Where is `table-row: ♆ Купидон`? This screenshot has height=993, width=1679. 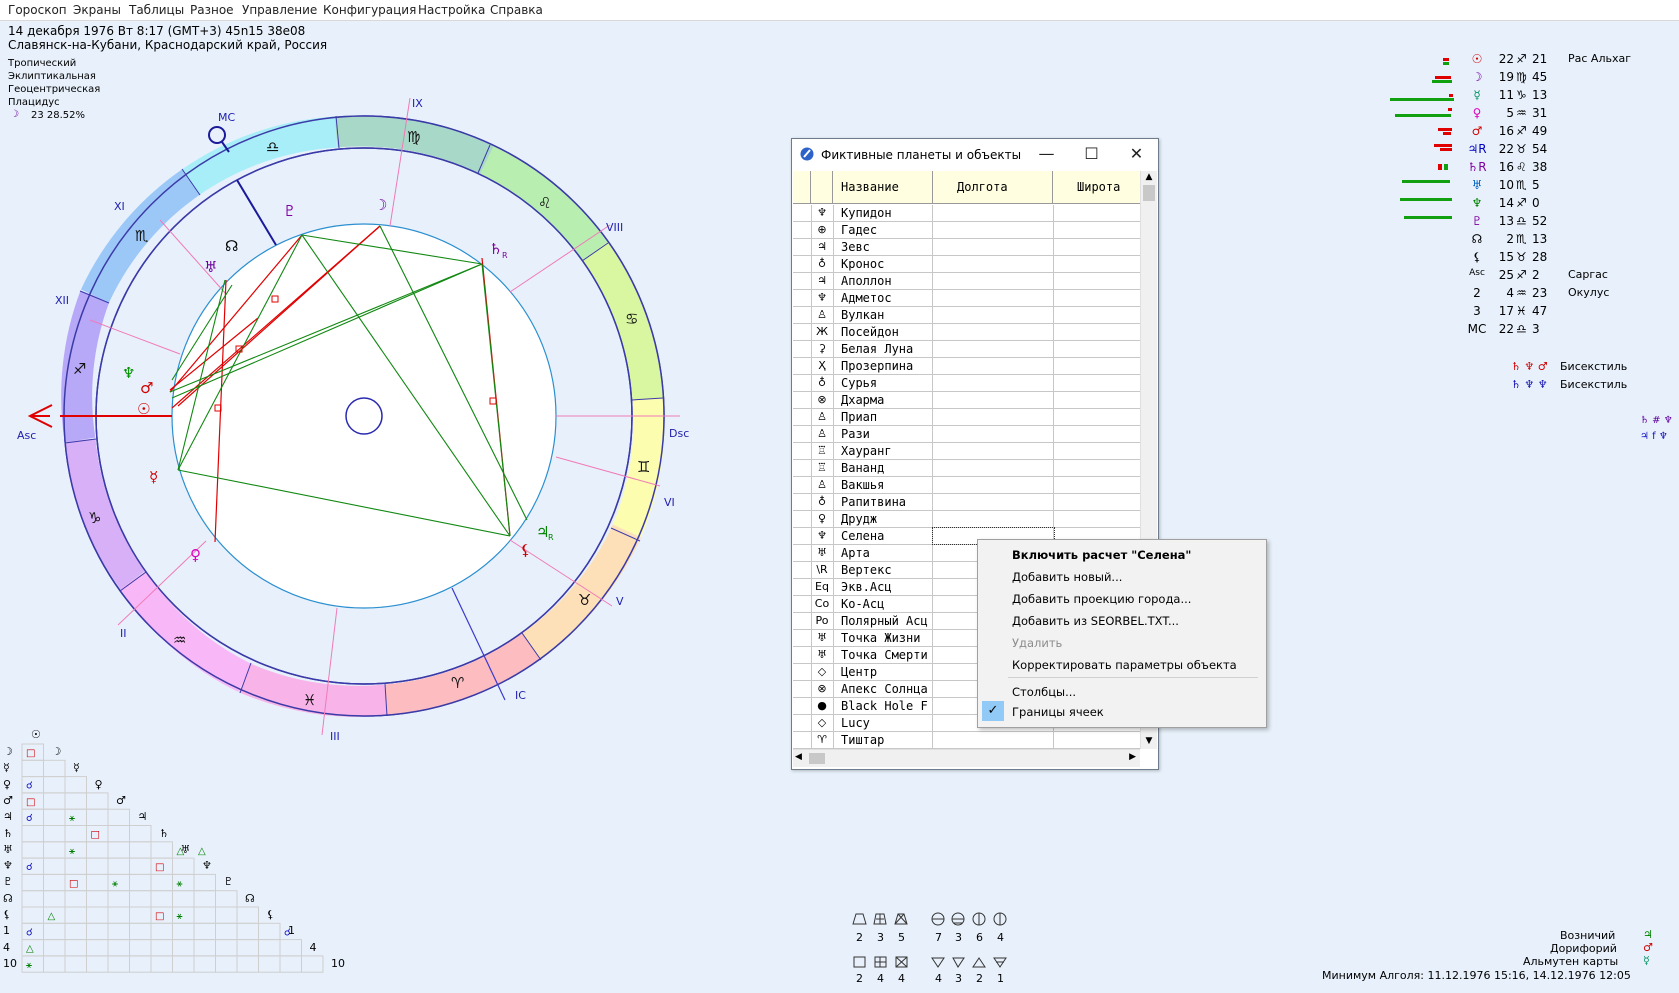
table-row: ♆ Купидон is located at coordinates (966, 213).